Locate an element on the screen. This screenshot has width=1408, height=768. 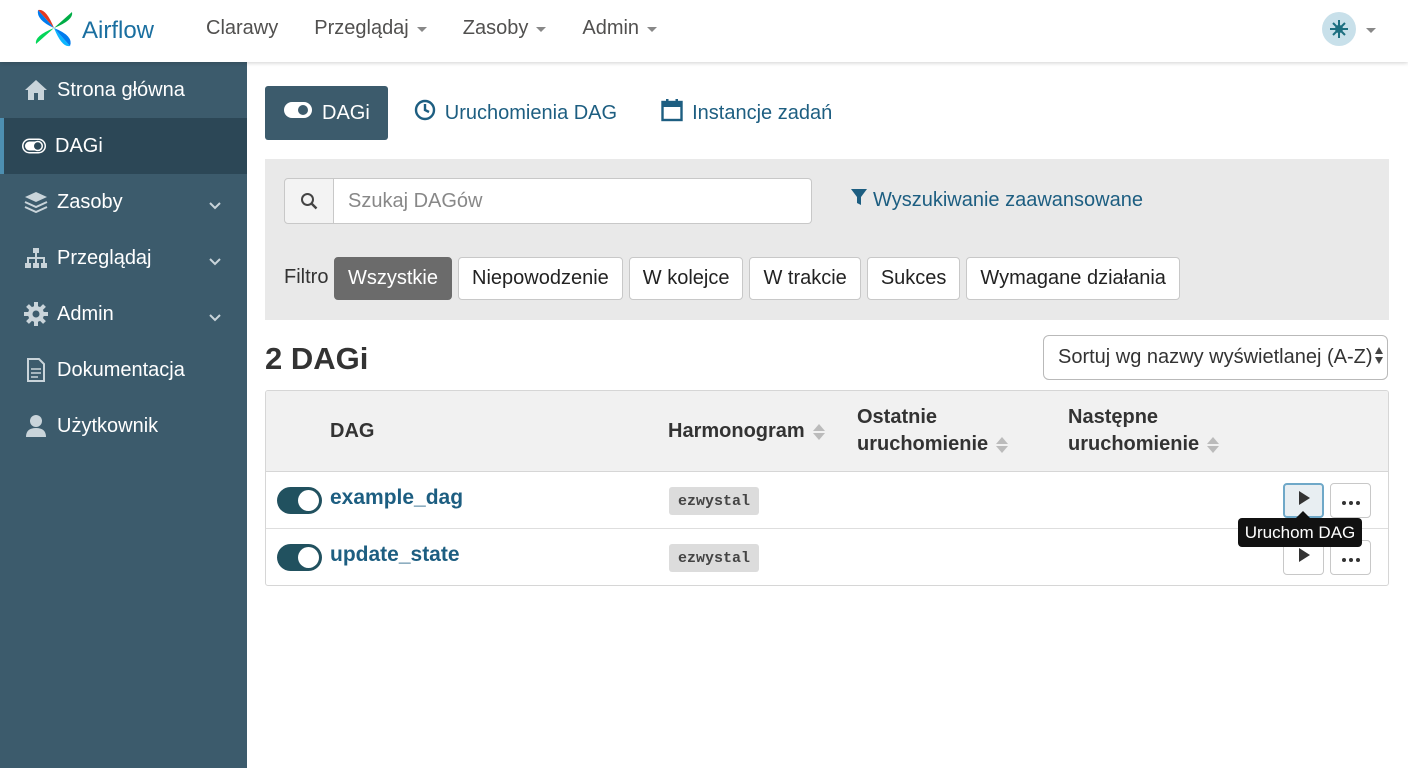
filter-running-button: W trakcie is located at coordinates (805, 278).